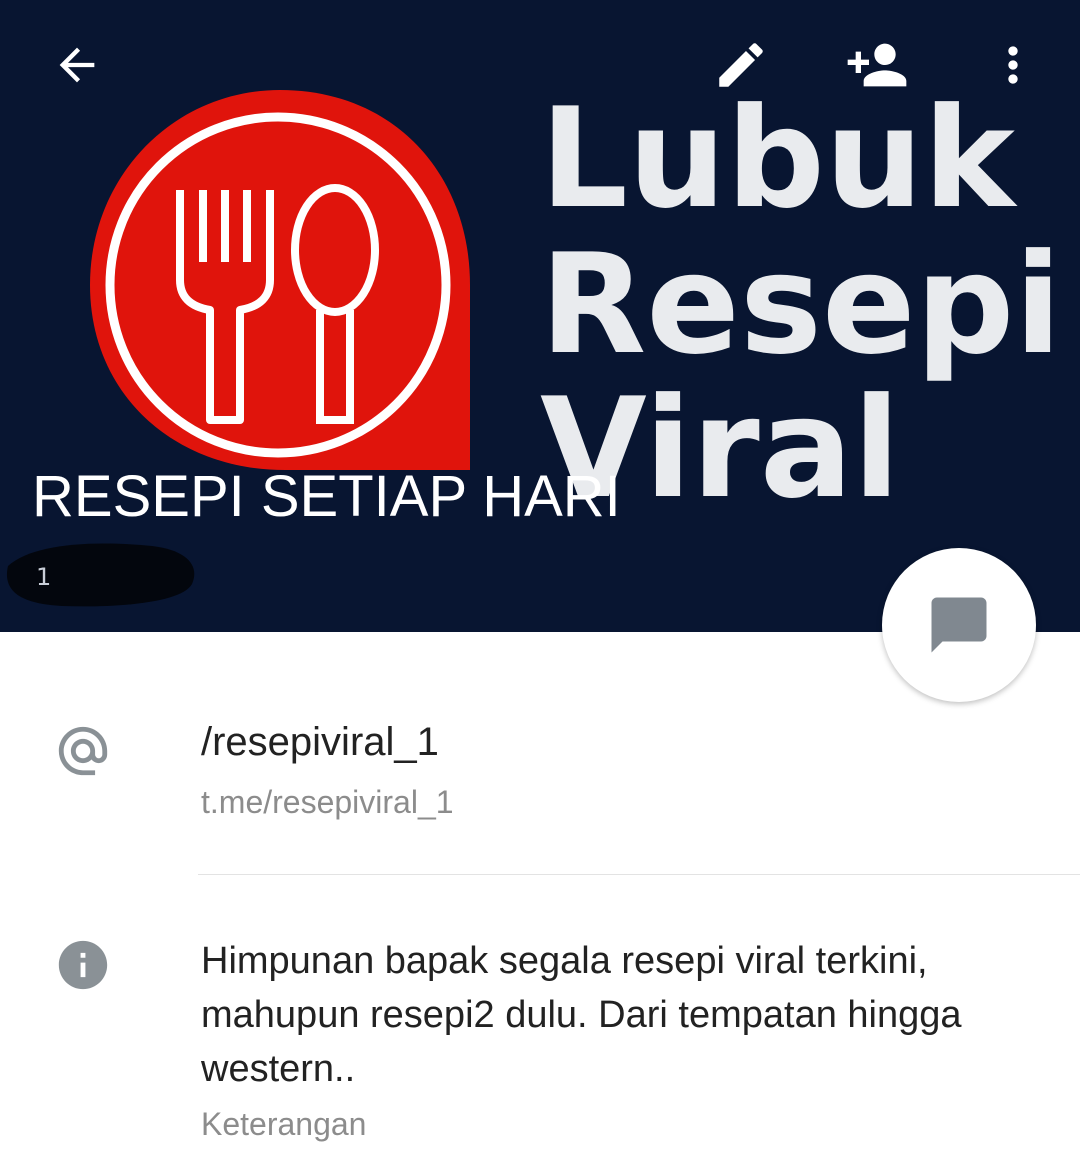 The width and height of the screenshot is (1080, 1168). I want to click on description-line: western.., so click(278, 1069).